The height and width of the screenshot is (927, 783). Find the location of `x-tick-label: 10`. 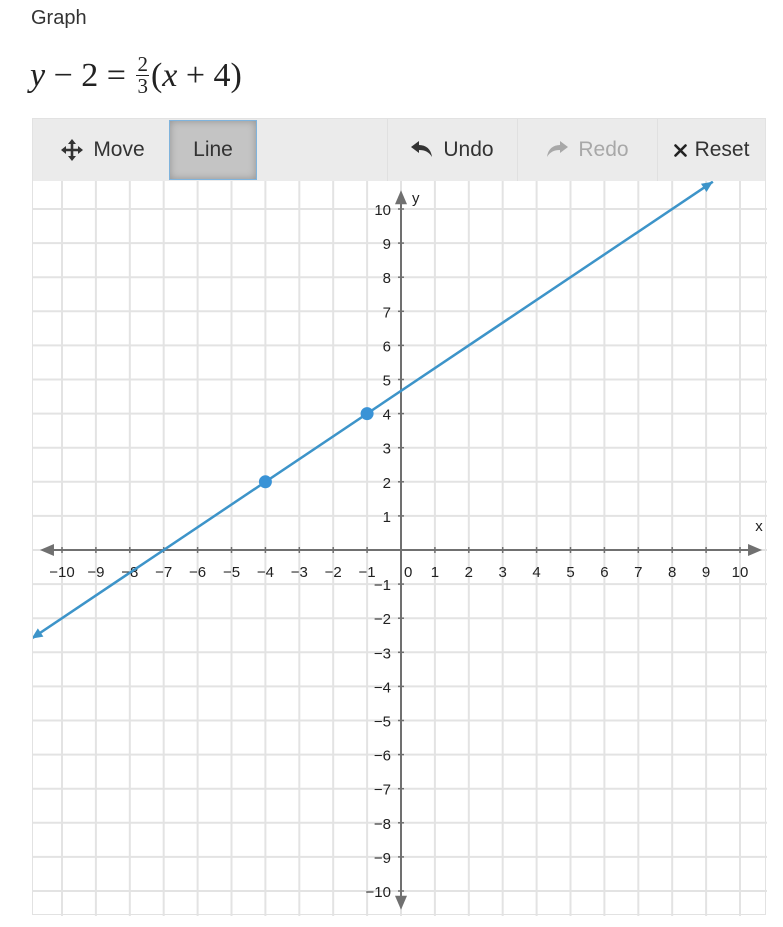

x-tick-label: 10 is located at coordinates (740, 572).